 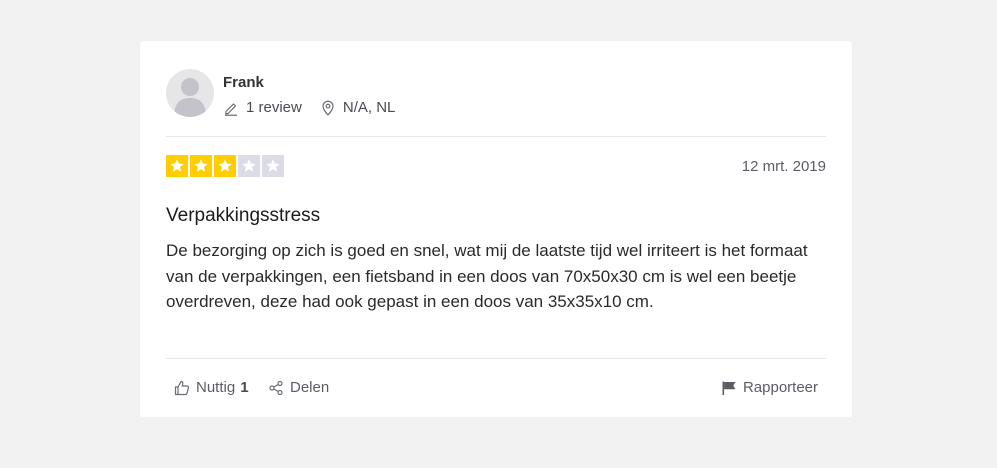 I want to click on consumer-location: N/A, NL, so click(x=358, y=107).